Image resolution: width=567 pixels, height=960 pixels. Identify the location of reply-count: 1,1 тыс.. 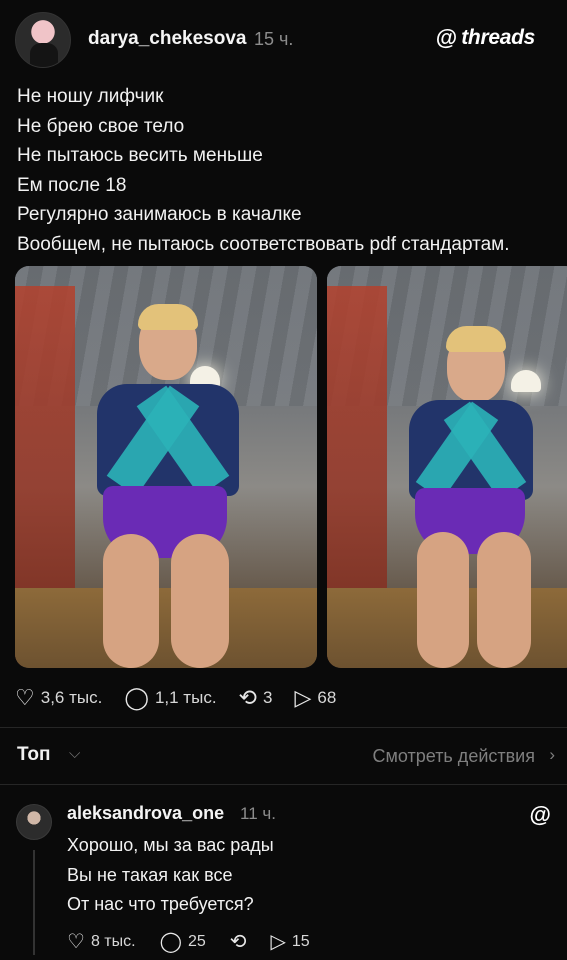
(185, 697).